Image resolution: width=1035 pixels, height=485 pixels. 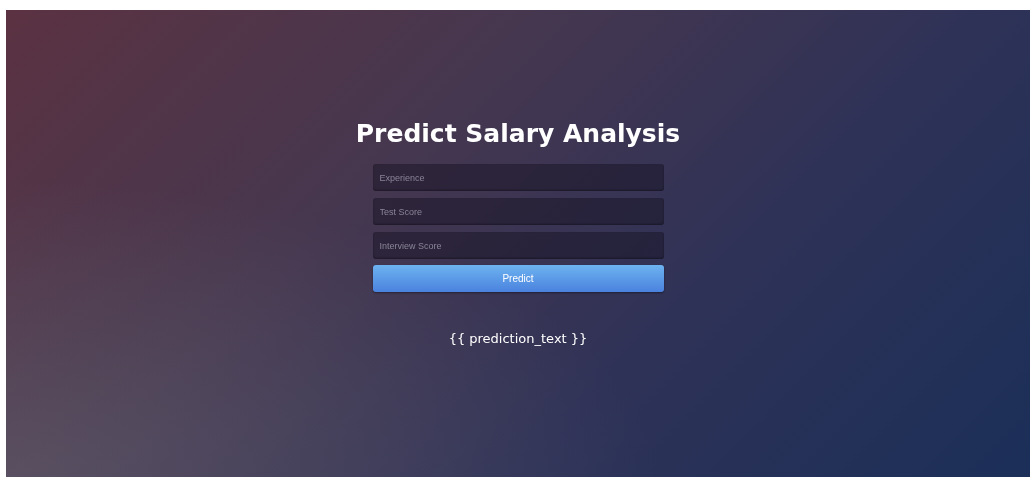 I want to click on predict-button: Predict, so click(x=518, y=278).